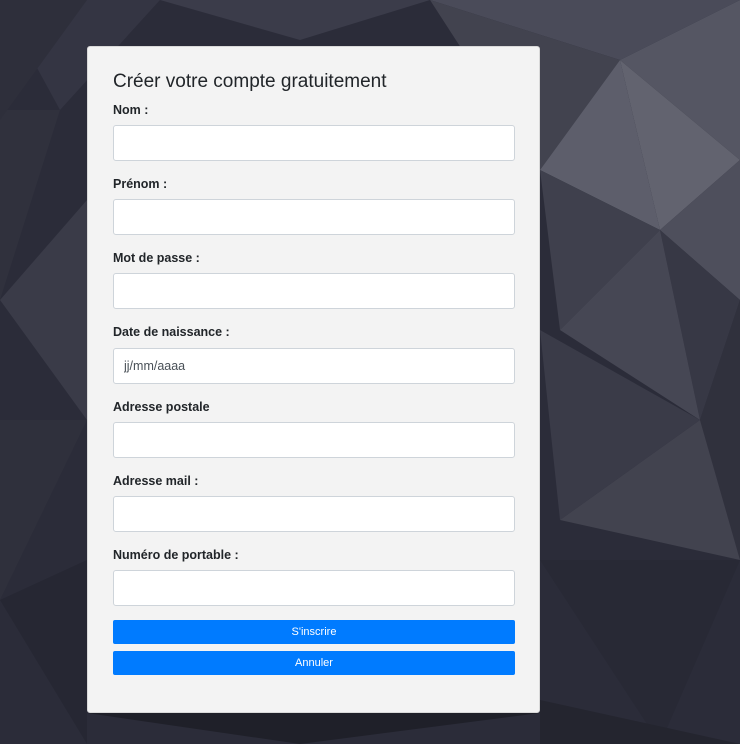 Image resolution: width=740 pixels, height=744 pixels. What do you see at coordinates (171, 332) in the screenshot?
I see `birthdate-label: Date de naissance :` at bounding box center [171, 332].